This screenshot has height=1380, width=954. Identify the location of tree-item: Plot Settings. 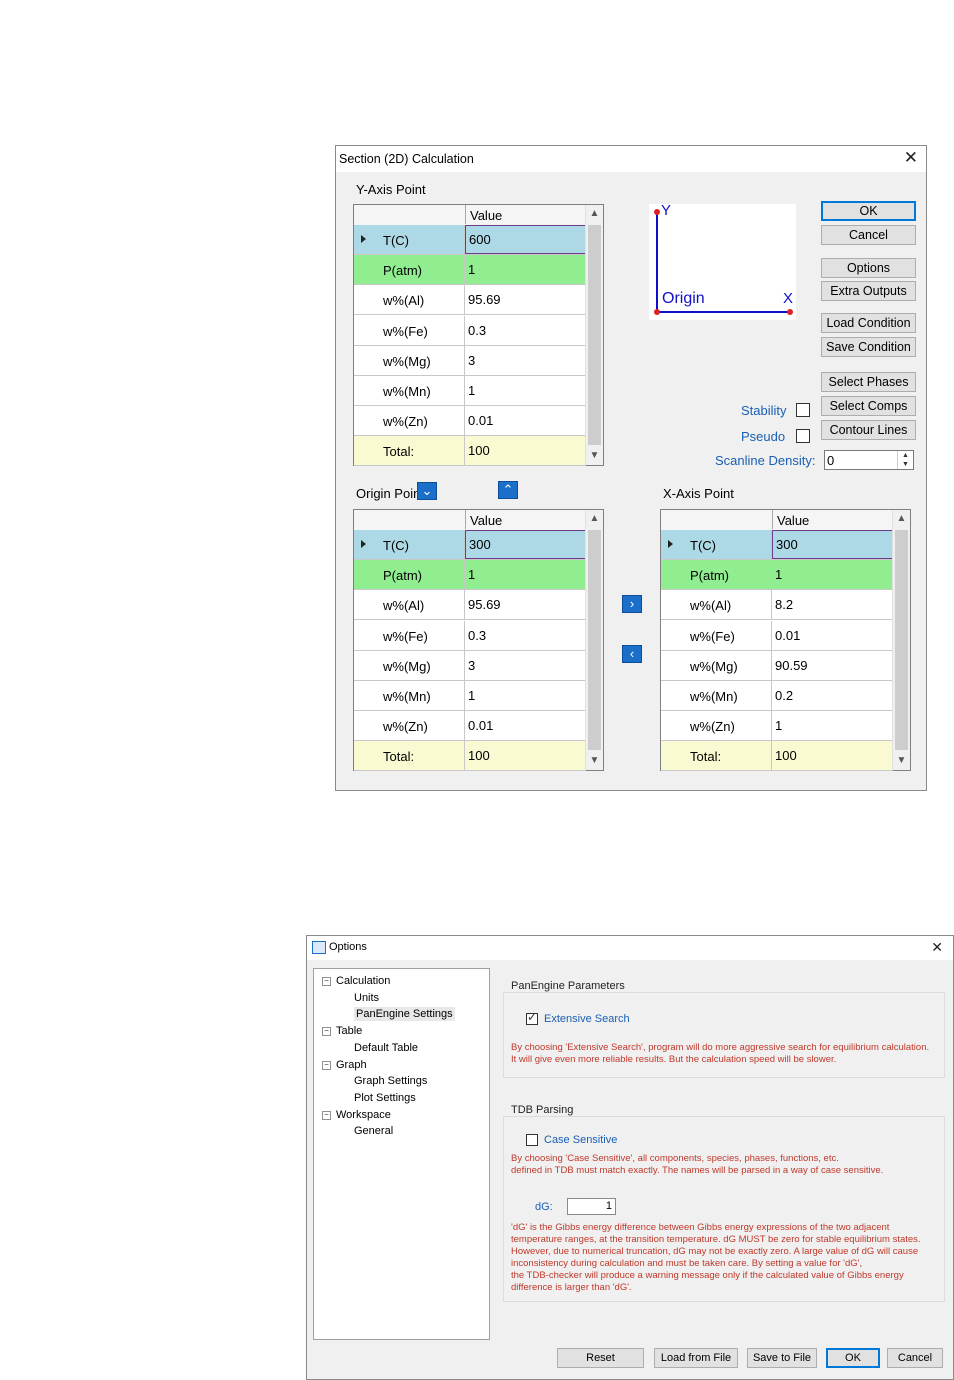
(385, 1098).